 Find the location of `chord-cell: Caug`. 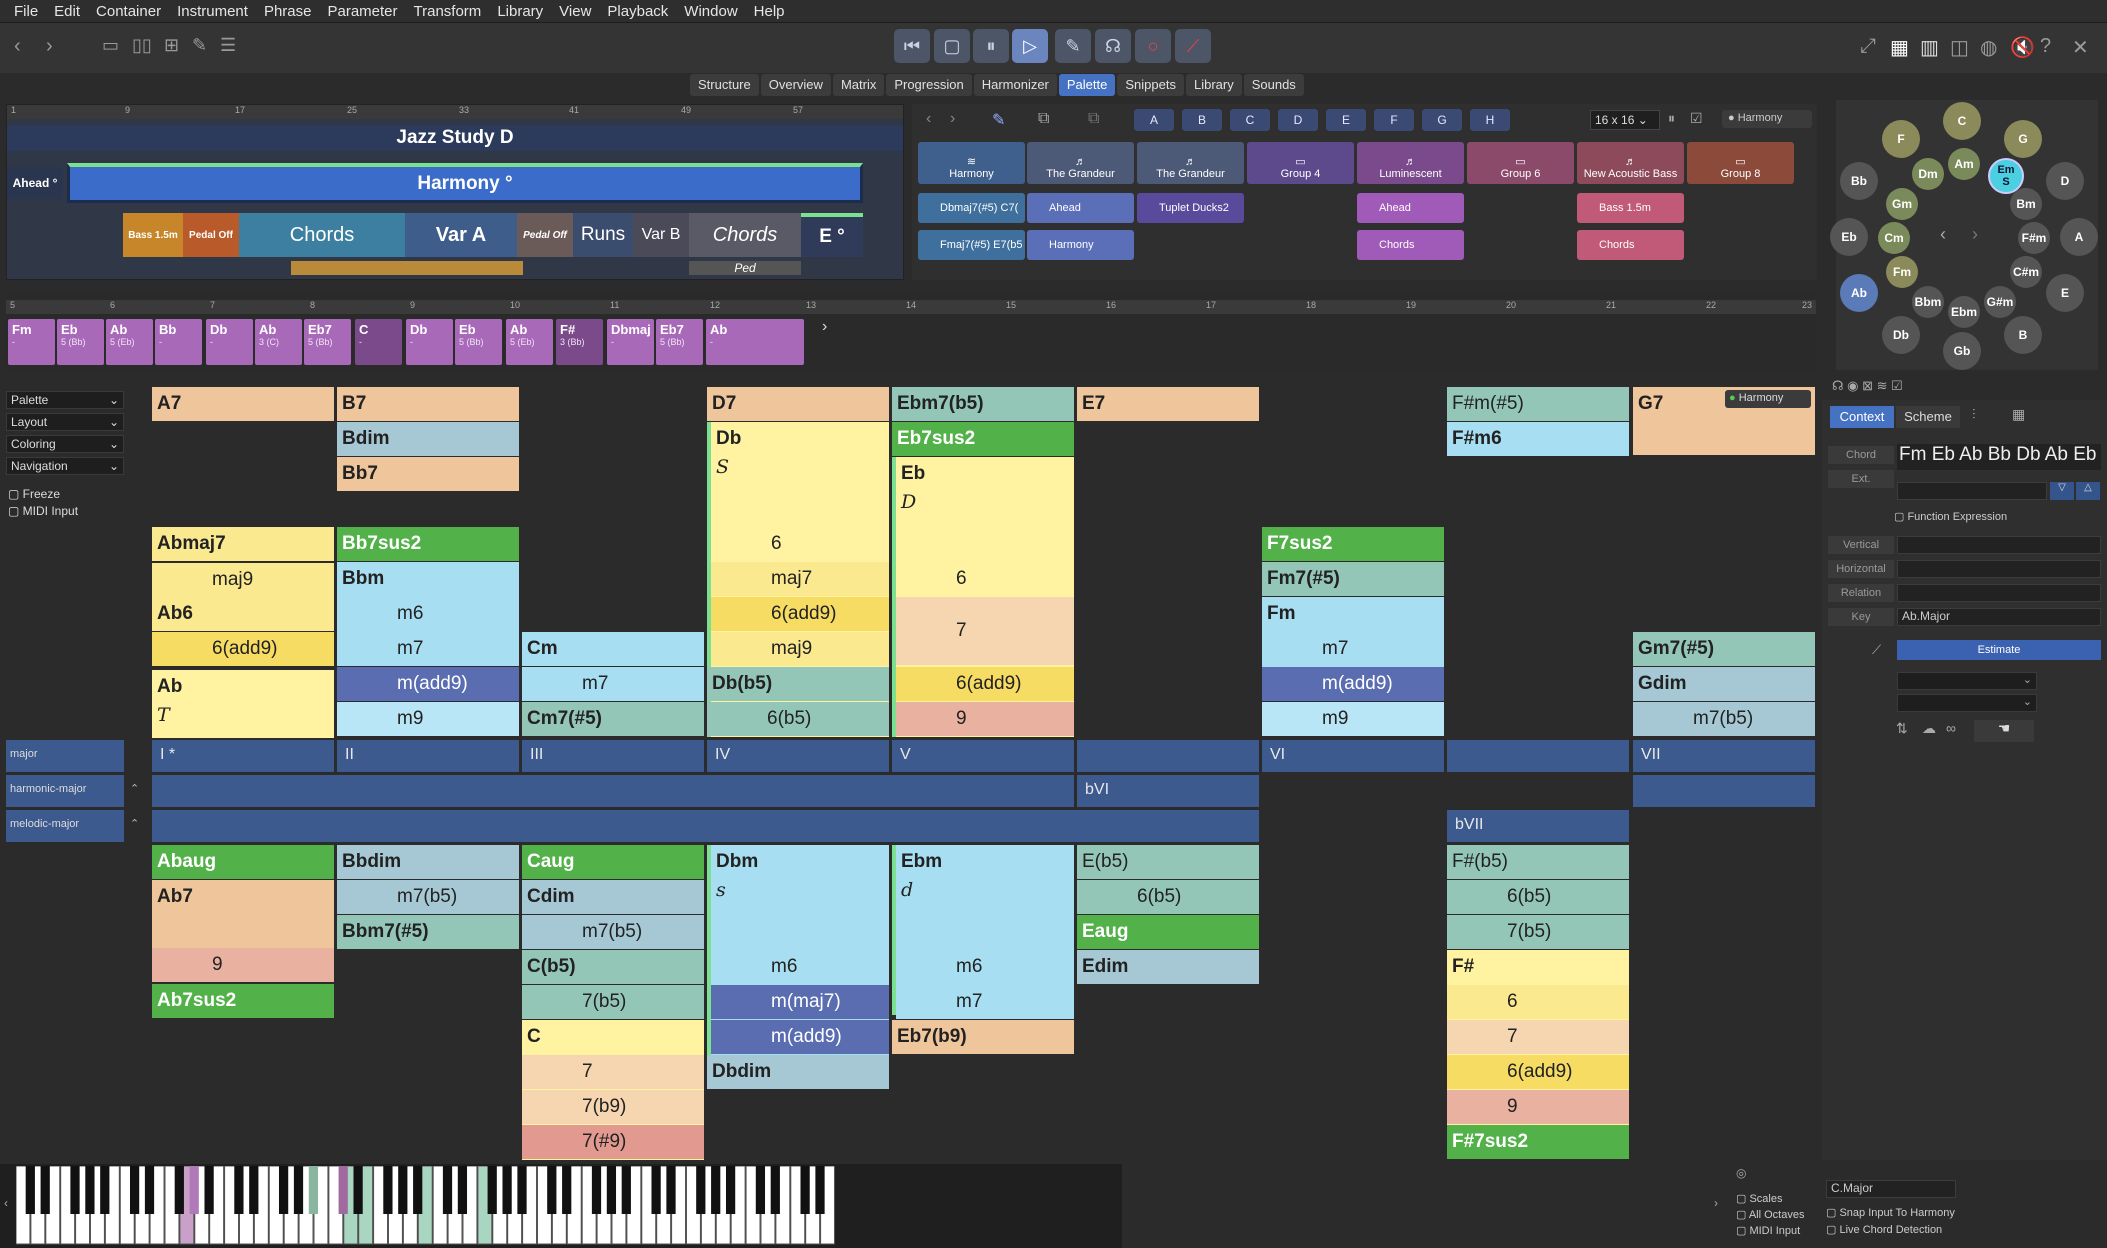

chord-cell: Caug is located at coordinates (613, 862).